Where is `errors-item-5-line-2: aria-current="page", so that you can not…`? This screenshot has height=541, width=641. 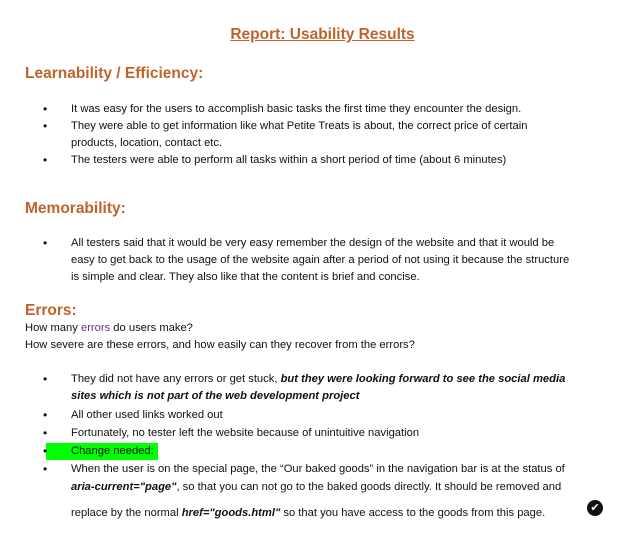 errors-item-5-line-2: aria-current="page", so that you can not… is located at coordinates (316, 487).